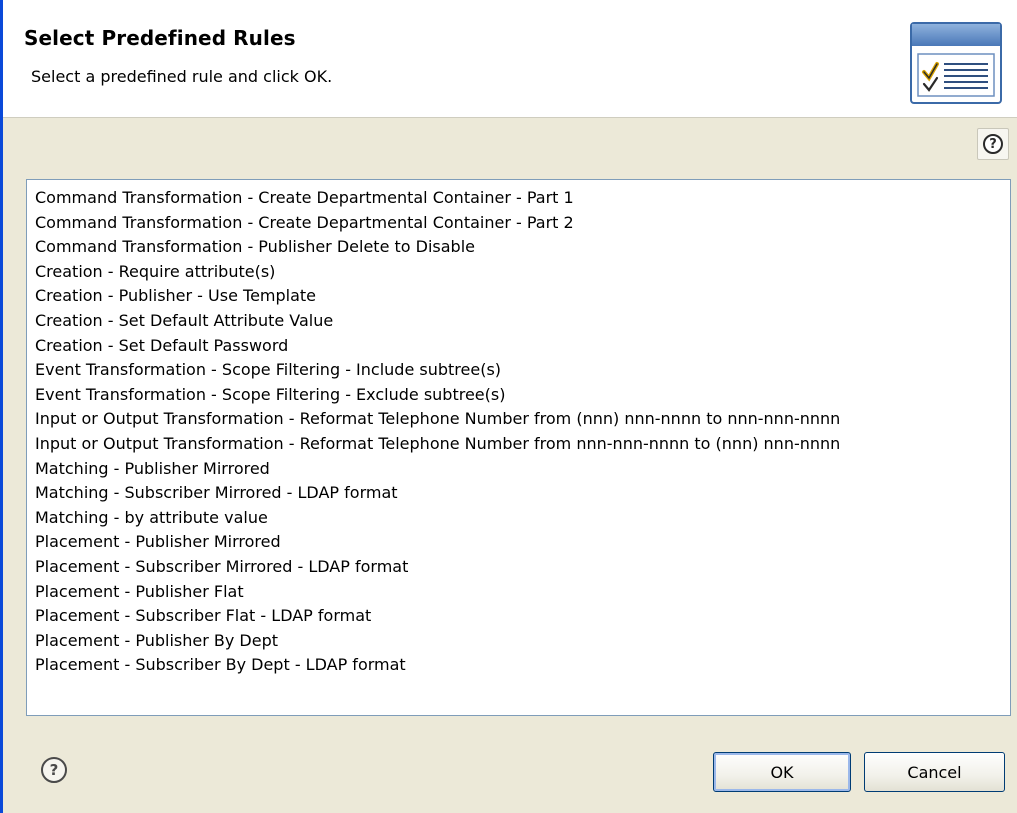 Image resolution: width=1017 pixels, height=813 pixels. What do you see at coordinates (522, 641) in the screenshot?
I see `list-item: Placement - Publisher By Dept` at bounding box center [522, 641].